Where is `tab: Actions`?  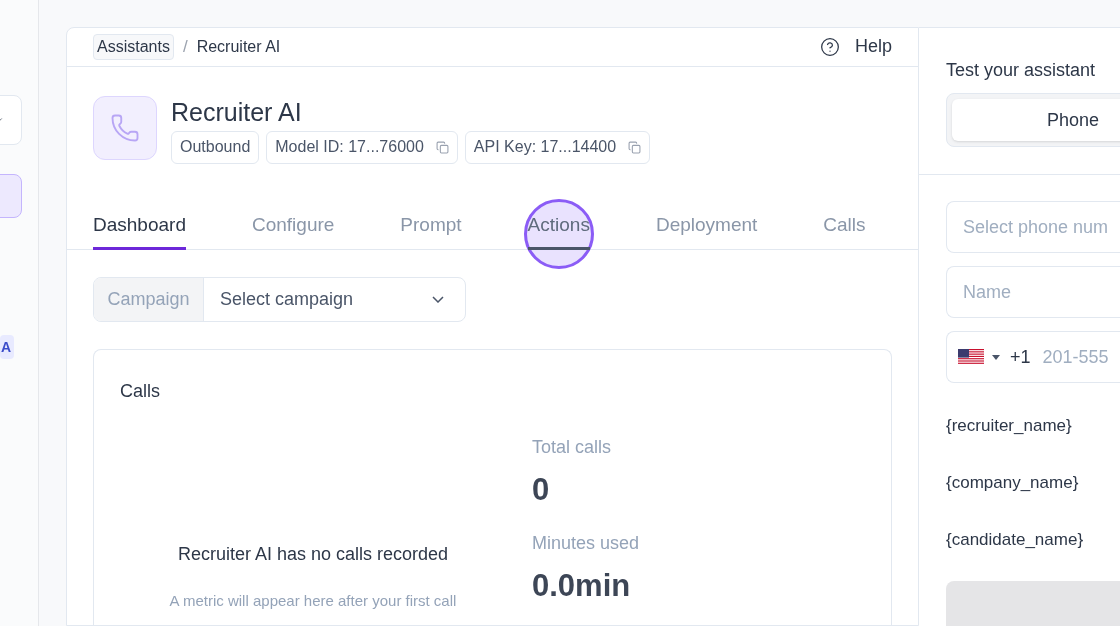
tab: Actions is located at coordinates (558, 231).